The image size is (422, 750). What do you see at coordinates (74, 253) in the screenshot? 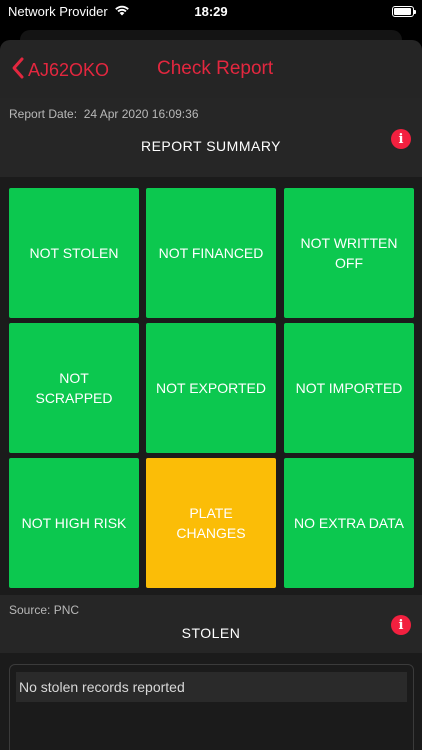
I see `summary-tile: NOT STOLEN` at bounding box center [74, 253].